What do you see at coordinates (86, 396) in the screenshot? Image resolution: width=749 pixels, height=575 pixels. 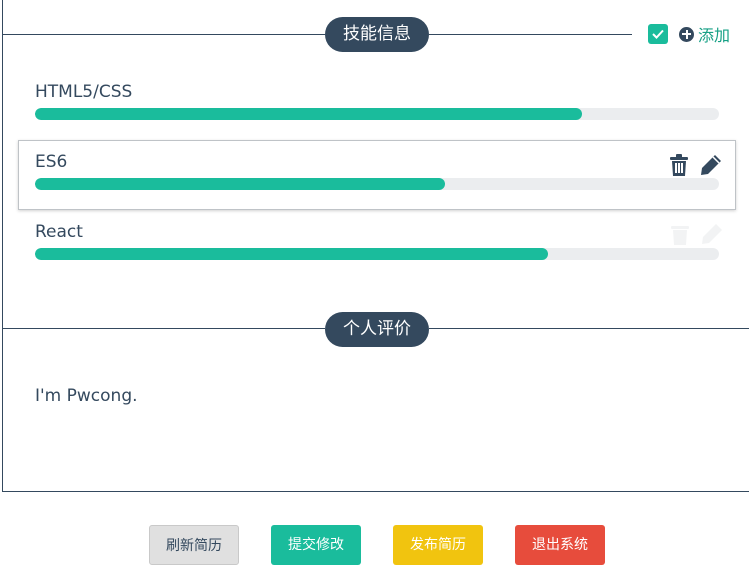 I see `evaluation-text: I'm Pwcong.` at bounding box center [86, 396].